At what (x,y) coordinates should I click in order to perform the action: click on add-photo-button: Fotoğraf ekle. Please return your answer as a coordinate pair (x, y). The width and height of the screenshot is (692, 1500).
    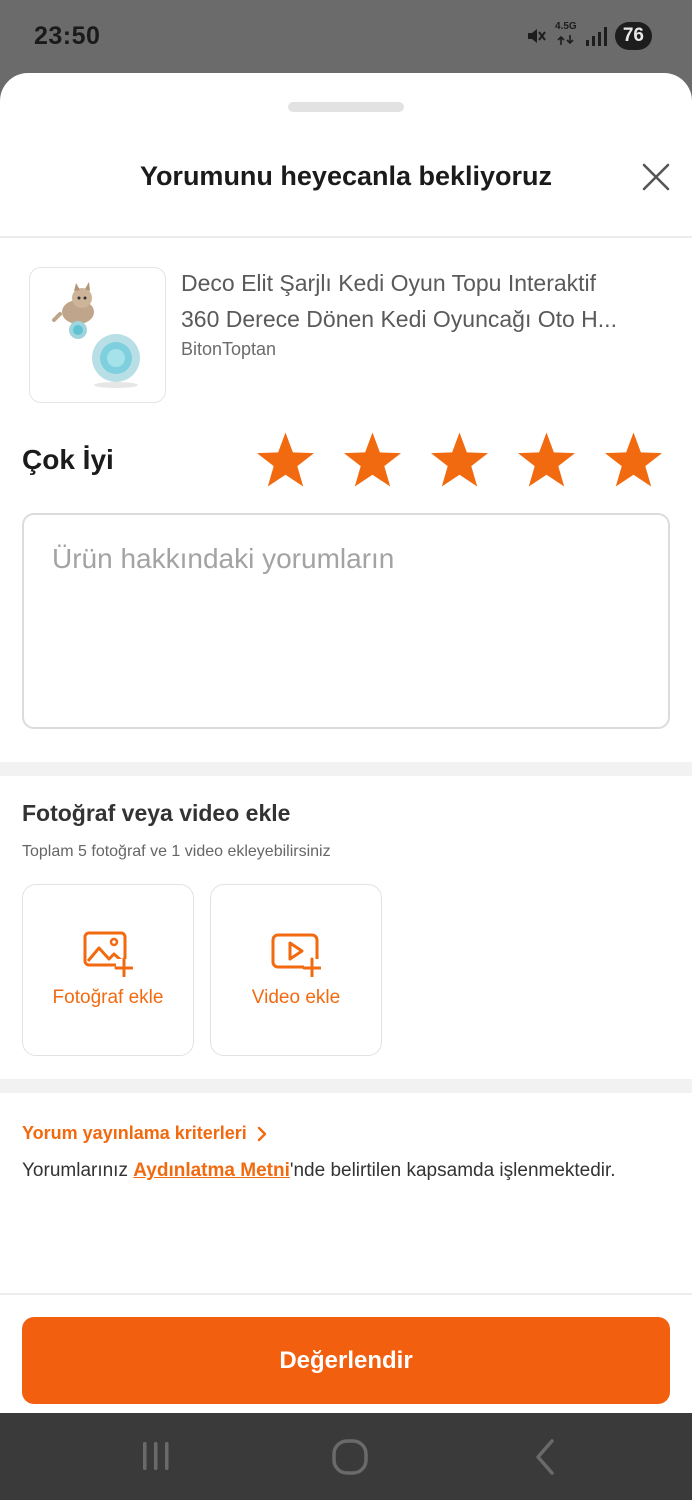
    Looking at the image, I should click on (108, 970).